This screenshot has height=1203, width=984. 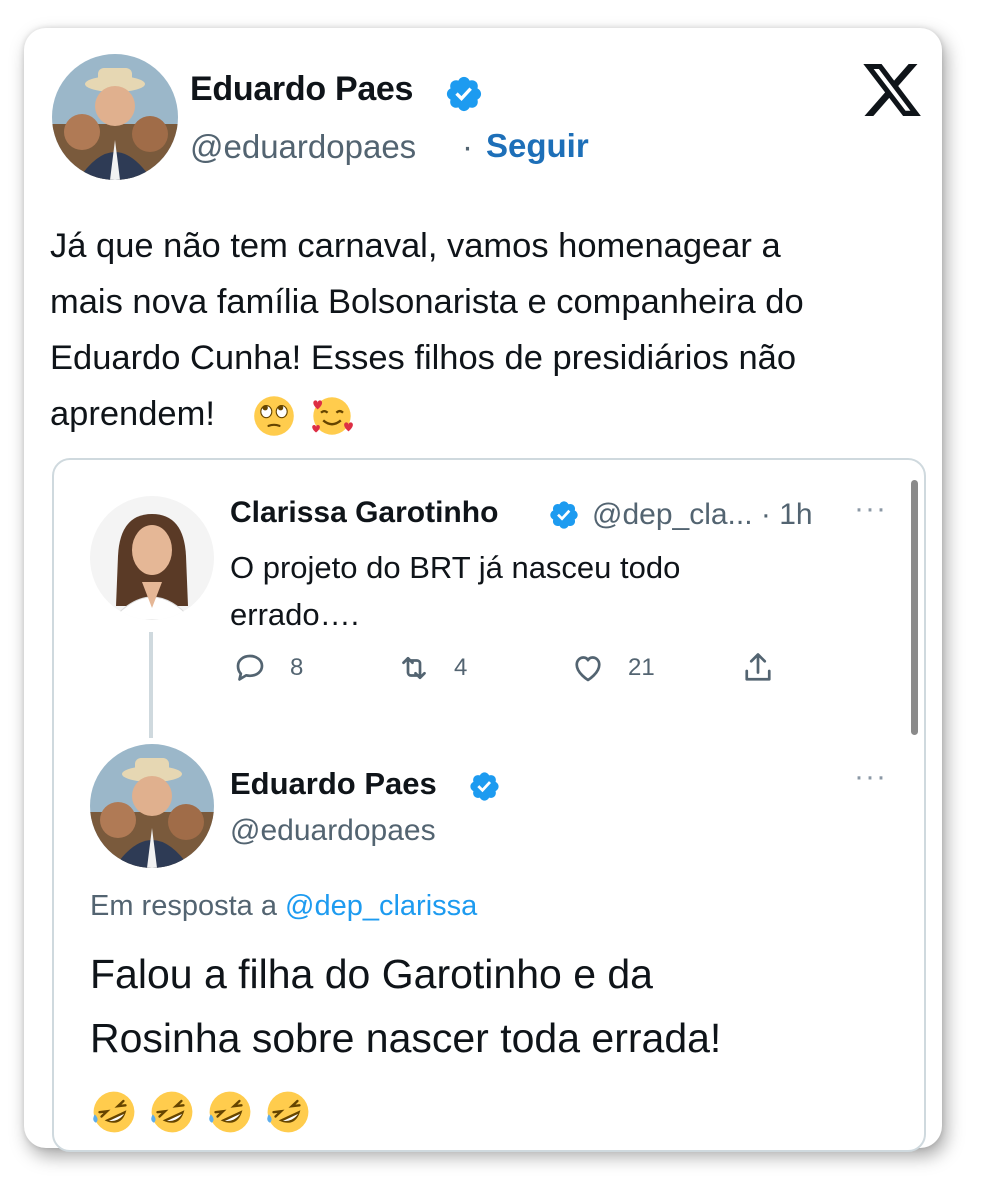 What do you see at coordinates (151, 685) in the screenshot?
I see `thread-connector` at bounding box center [151, 685].